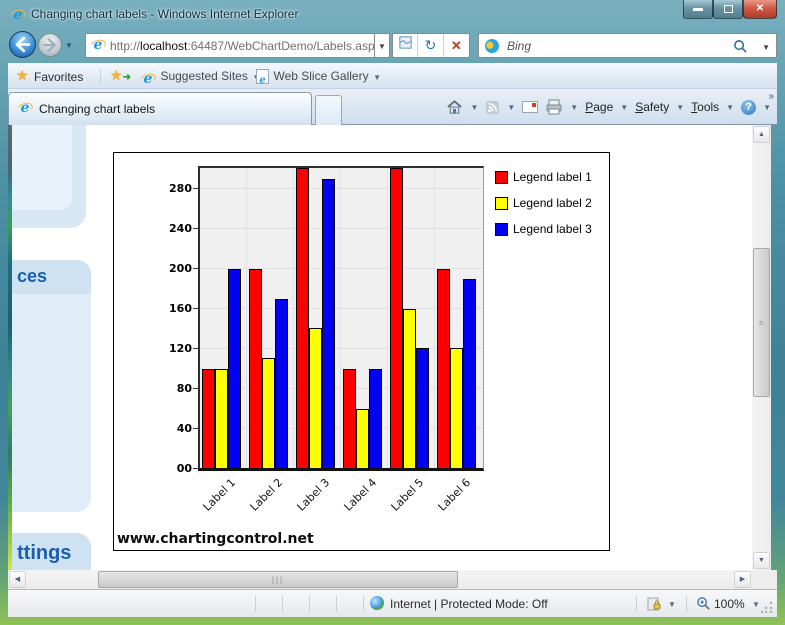 Image resolution: width=785 pixels, height=625 pixels. I want to click on protected-mode-icon, so click(654, 604).